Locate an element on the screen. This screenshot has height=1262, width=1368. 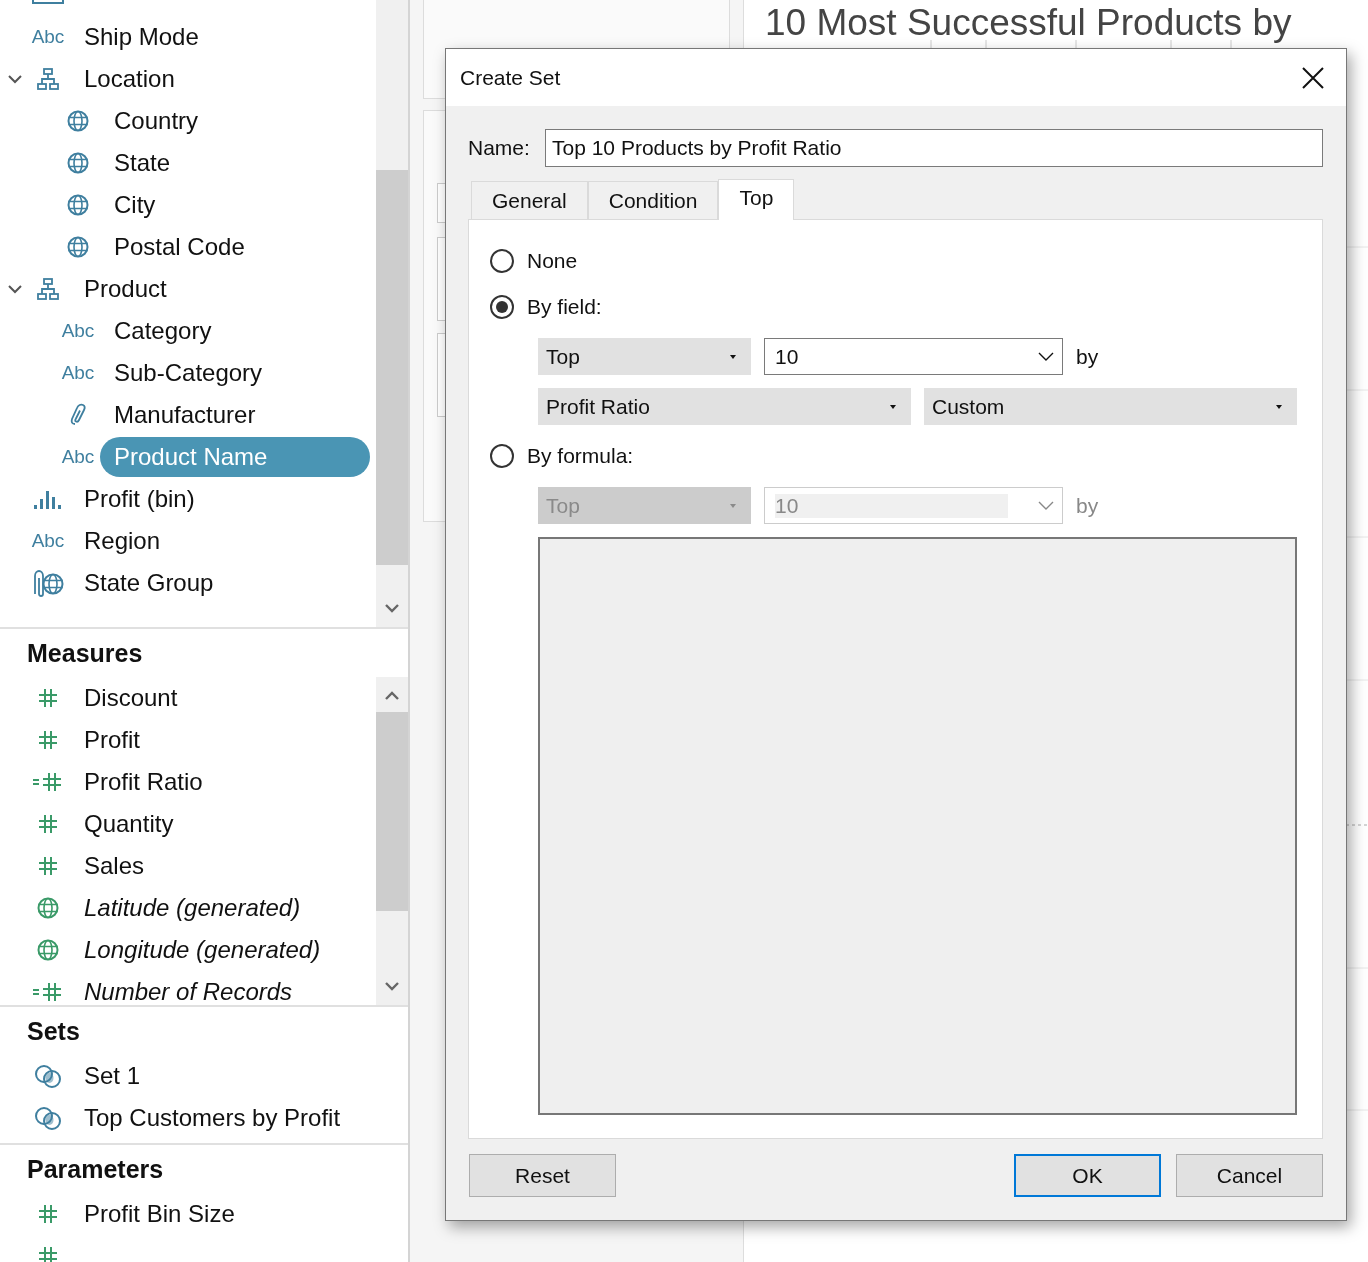
field-label: Name: is located at coordinates (499, 148).